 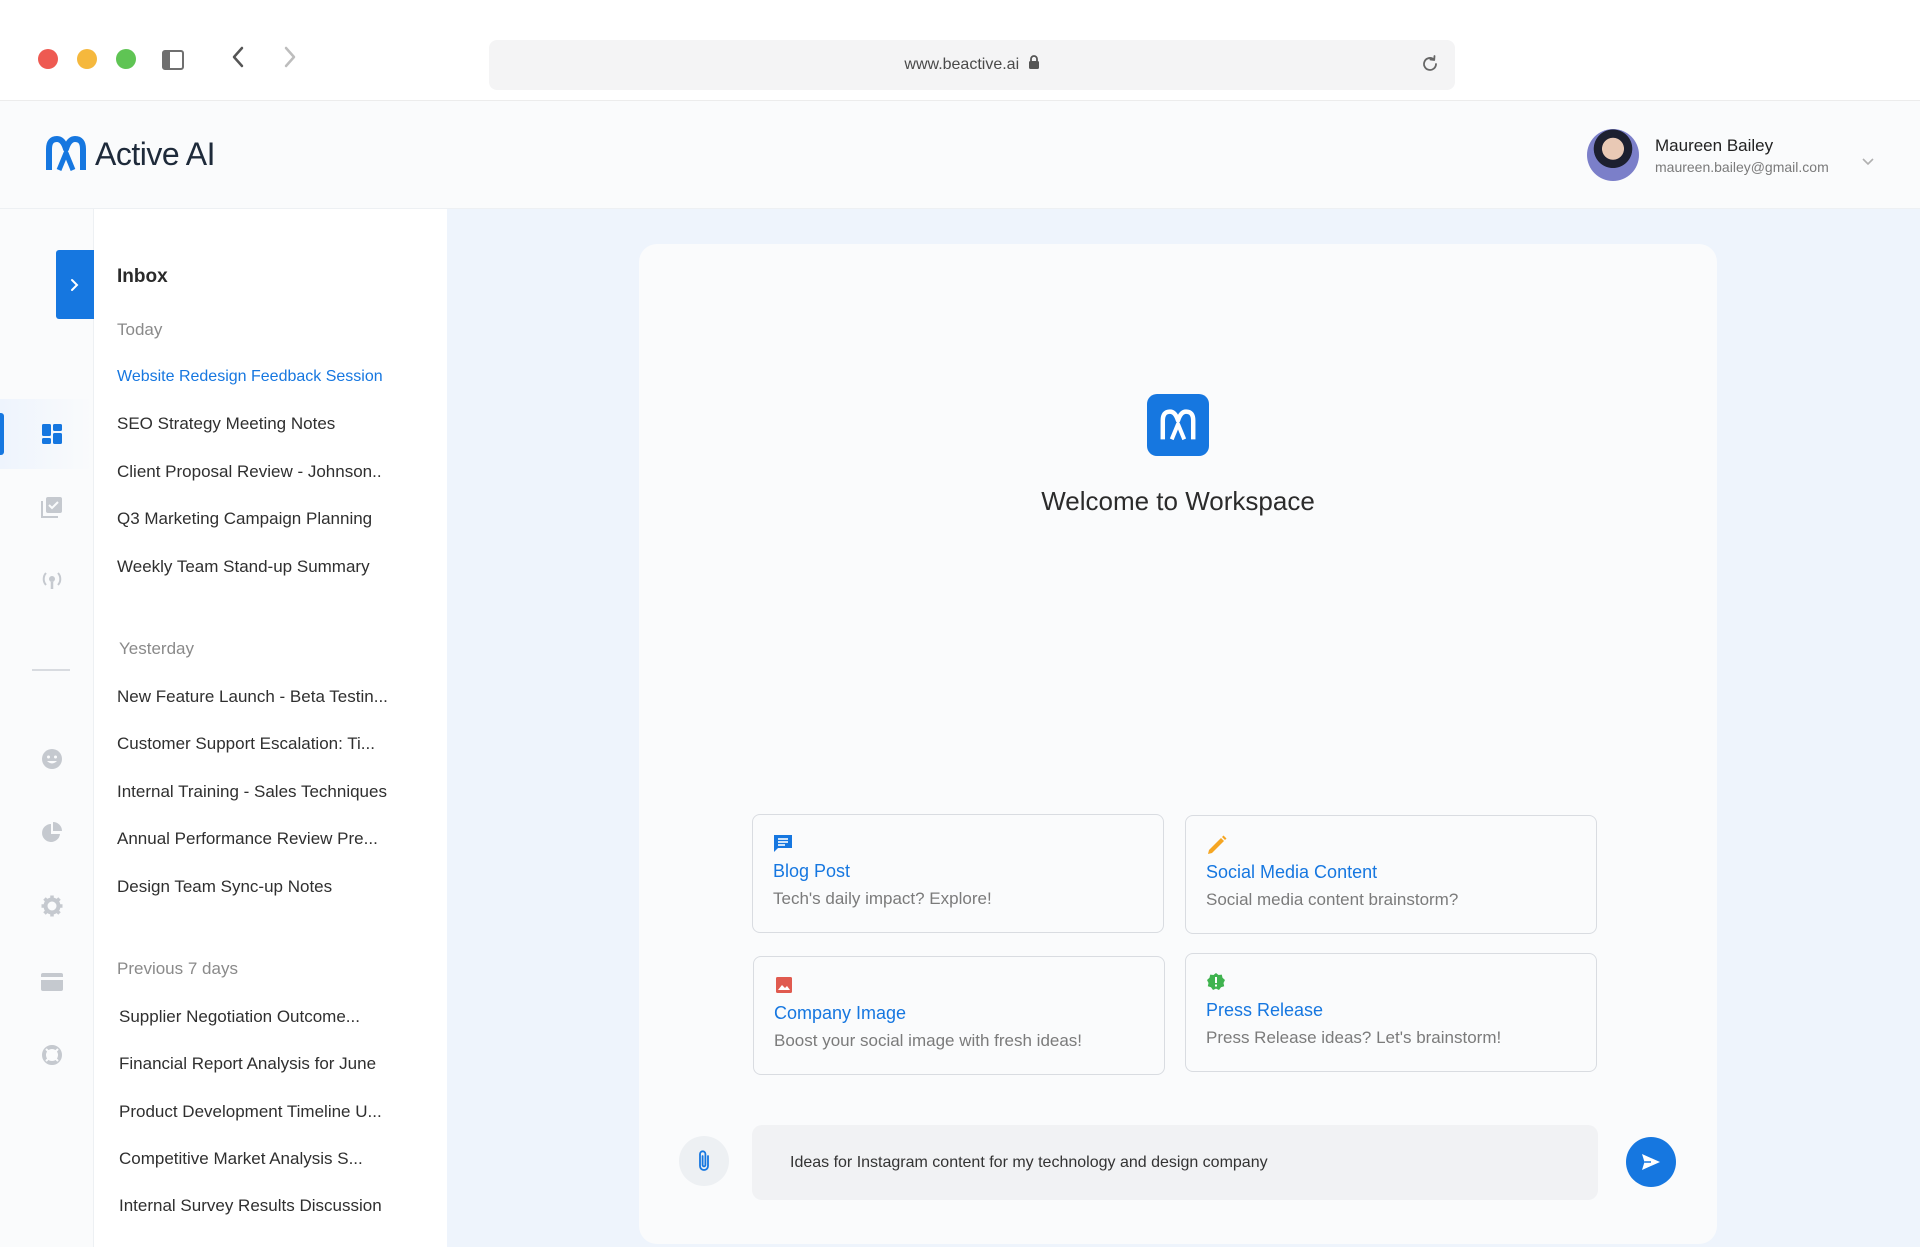 What do you see at coordinates (142, 276) in the screenshot?
I see `inbox-title: Inbox` at bounding box center [142, 276].